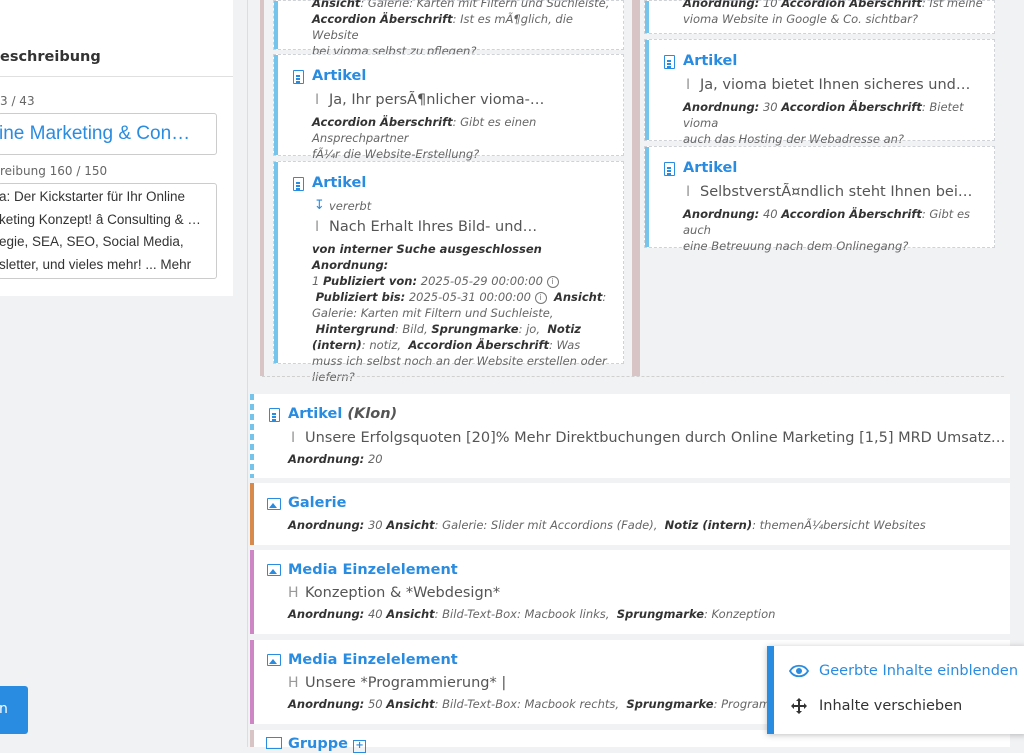 This screenshot has width=1024, height=753. What do you see at coordinates (350, 206) in the screenshot?
I see `inherited-label: vererbt` at bounding box center [350, 206].